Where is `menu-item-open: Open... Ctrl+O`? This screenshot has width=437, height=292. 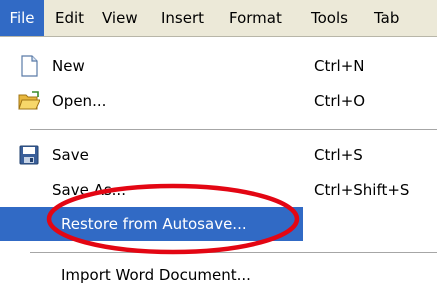
menu-item-open: Open... Ctrl+O is located at coordinates (218, 101).